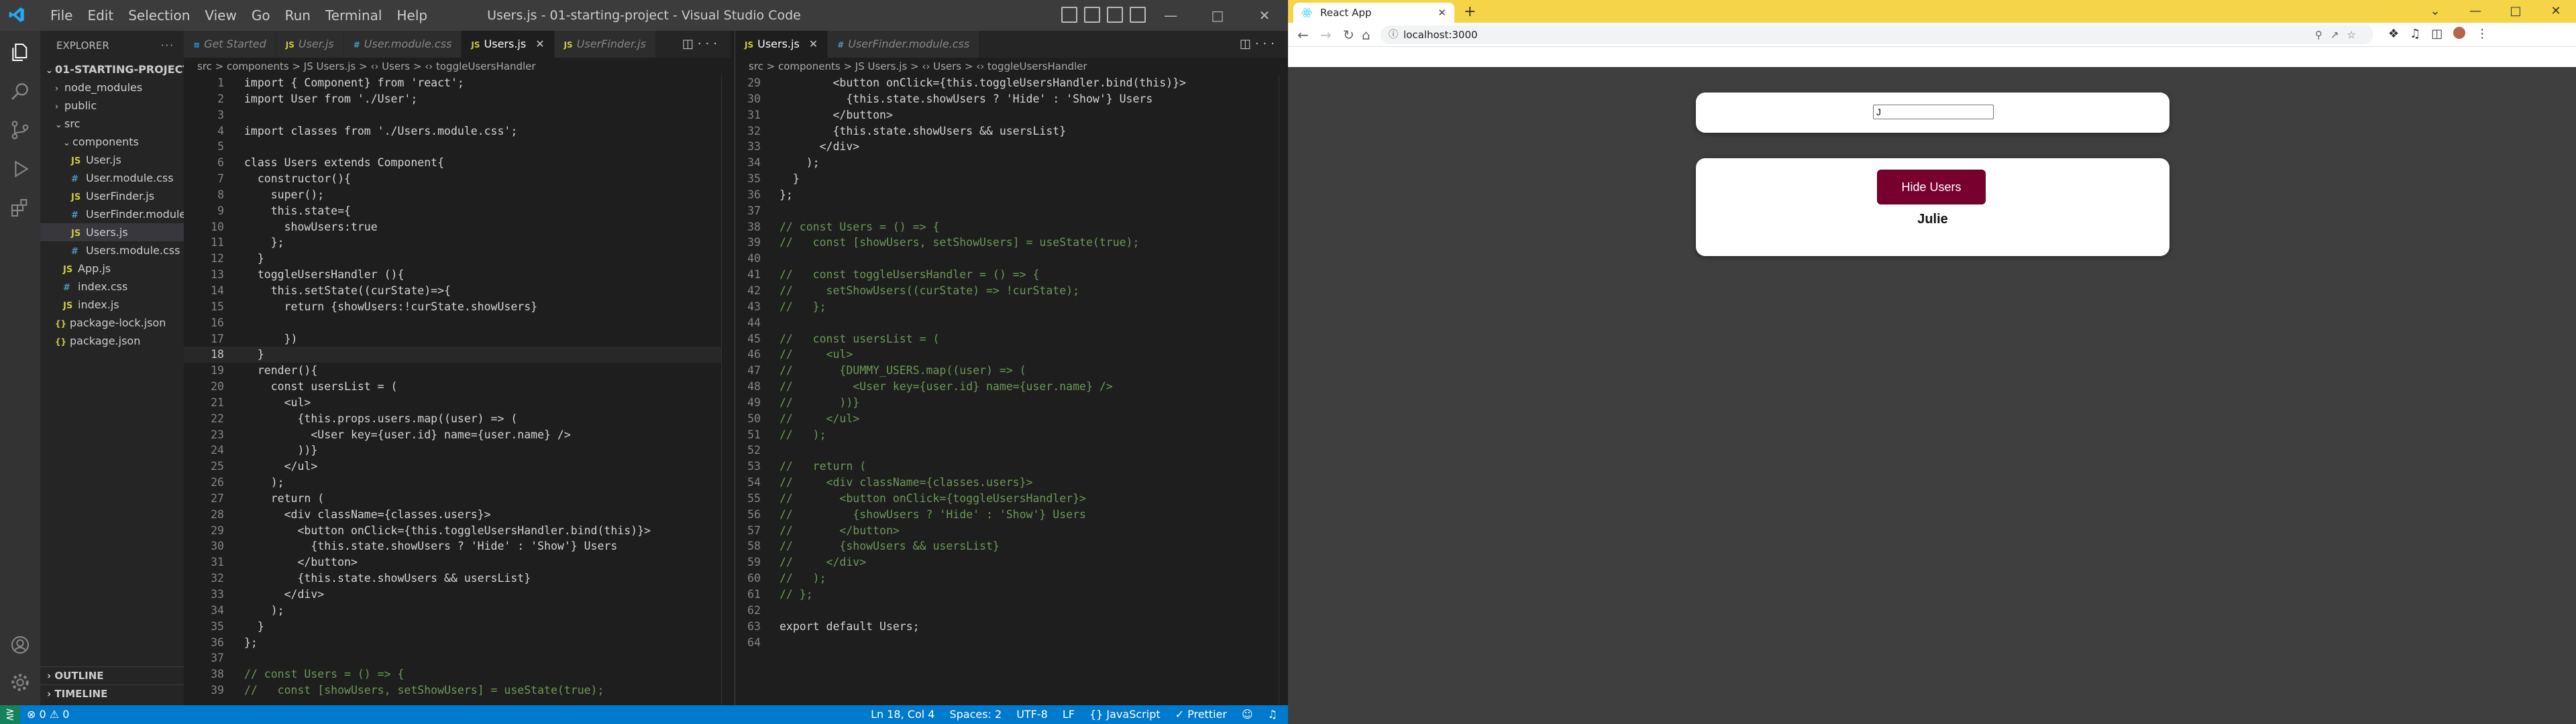 The image size is (2576, 724). What do you see at coordinates (1011, 435) in the screenshot?
I see `code-line: 51 // );` at bounding box center [1011, 435].